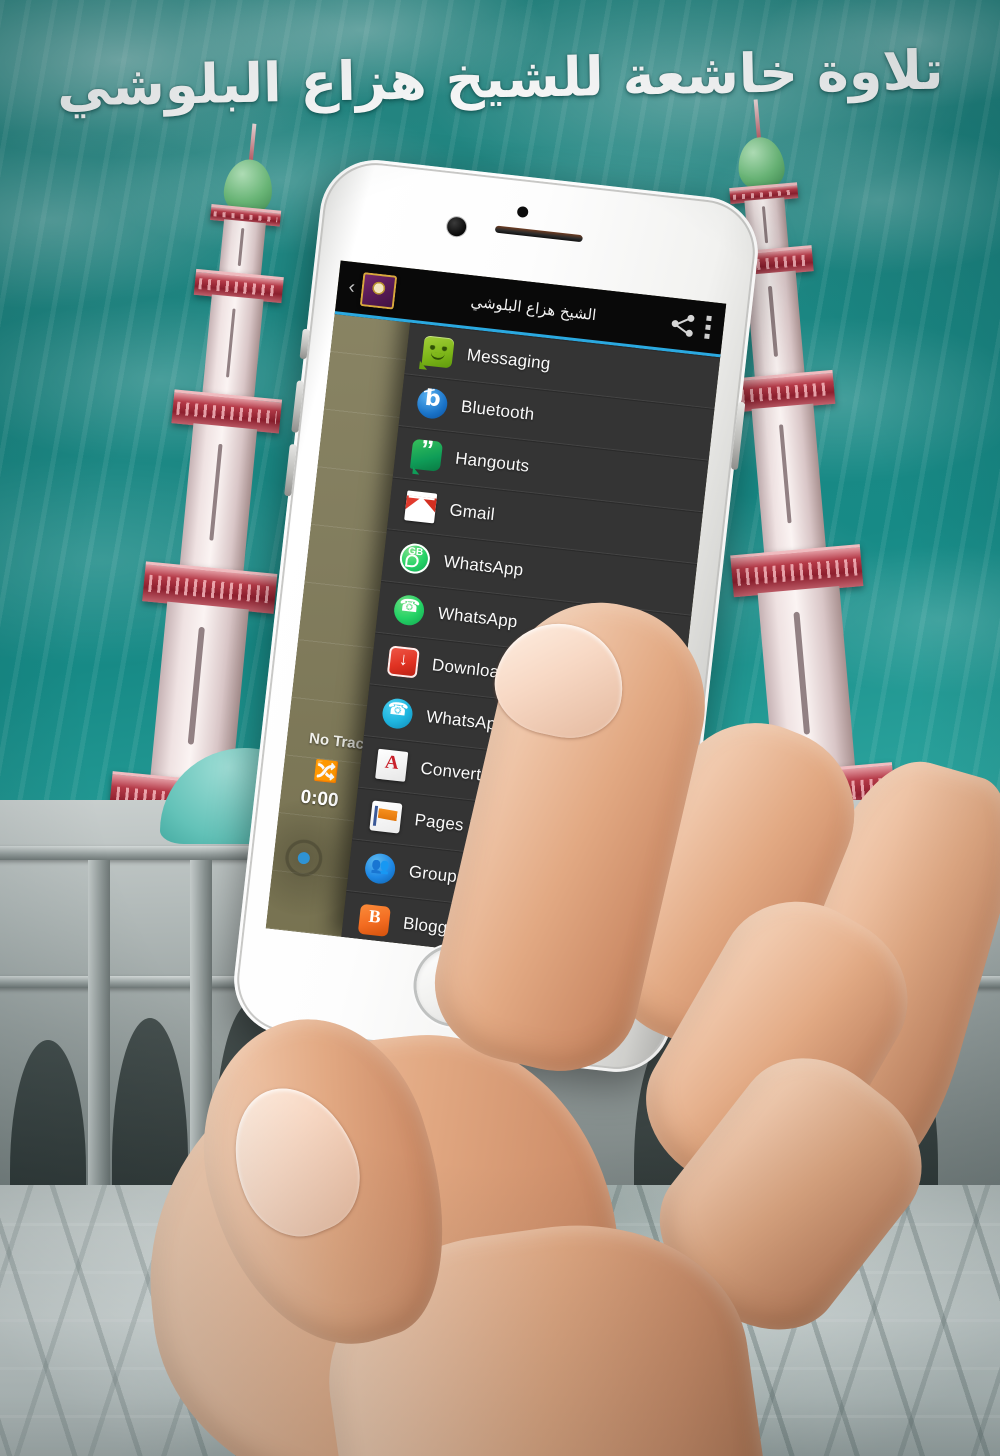 The image size is (1000, 1456). What do you see at coordinates (352, 288) in the screenshot?
I see `back-chevron-icon: ‹` at bounding box center [352, 288].